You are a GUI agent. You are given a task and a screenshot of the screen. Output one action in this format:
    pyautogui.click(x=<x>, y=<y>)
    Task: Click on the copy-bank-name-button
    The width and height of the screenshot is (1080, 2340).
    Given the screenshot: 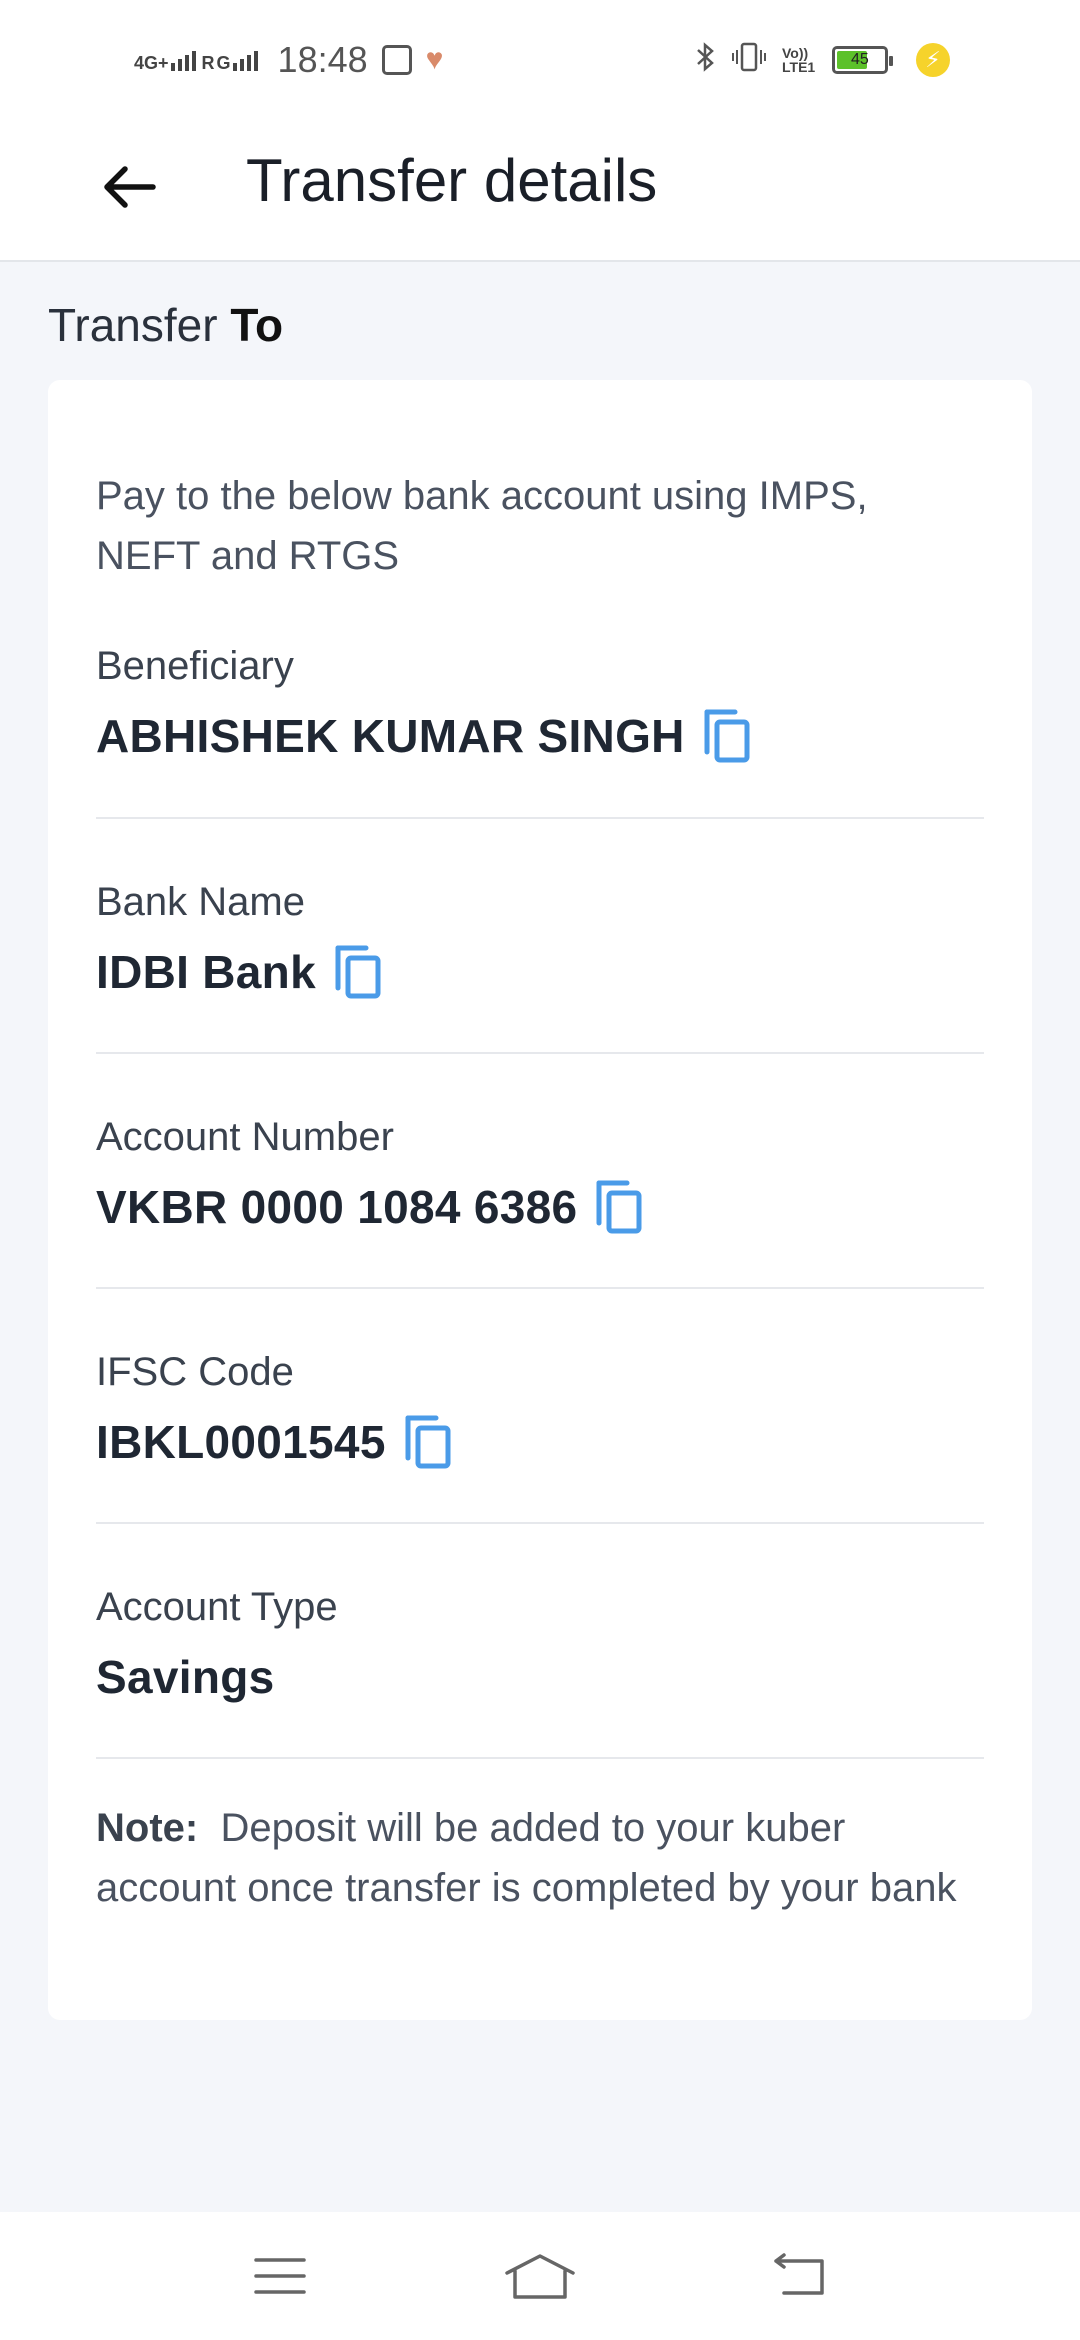 What is the action you would take?
    pyautogui.click(x=358, y=972)
    